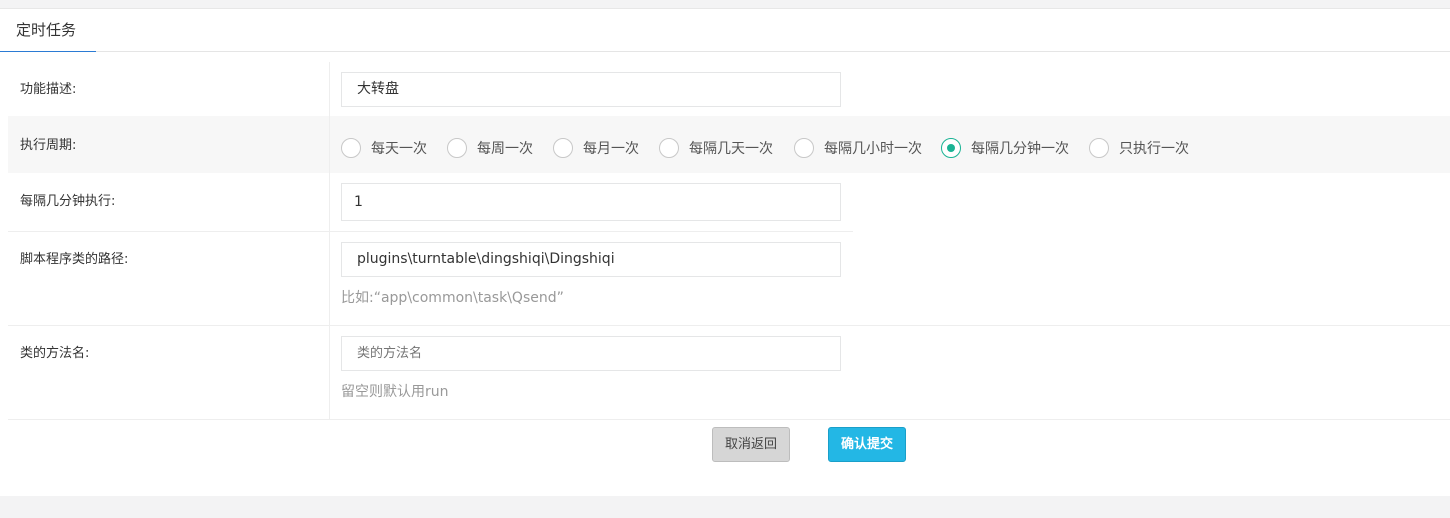  What do you see at coordinates (169, 202) in the screenshot?
I see `interval-label: 每隔几分钟执行:` at bounding box center [169, 202].